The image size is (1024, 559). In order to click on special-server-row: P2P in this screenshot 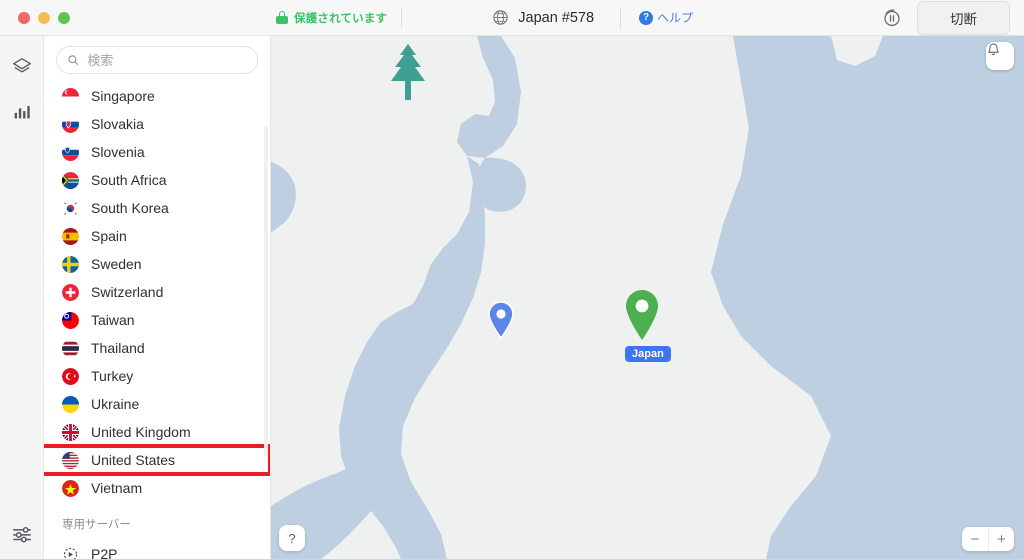, I will do `click(157, 549)`.